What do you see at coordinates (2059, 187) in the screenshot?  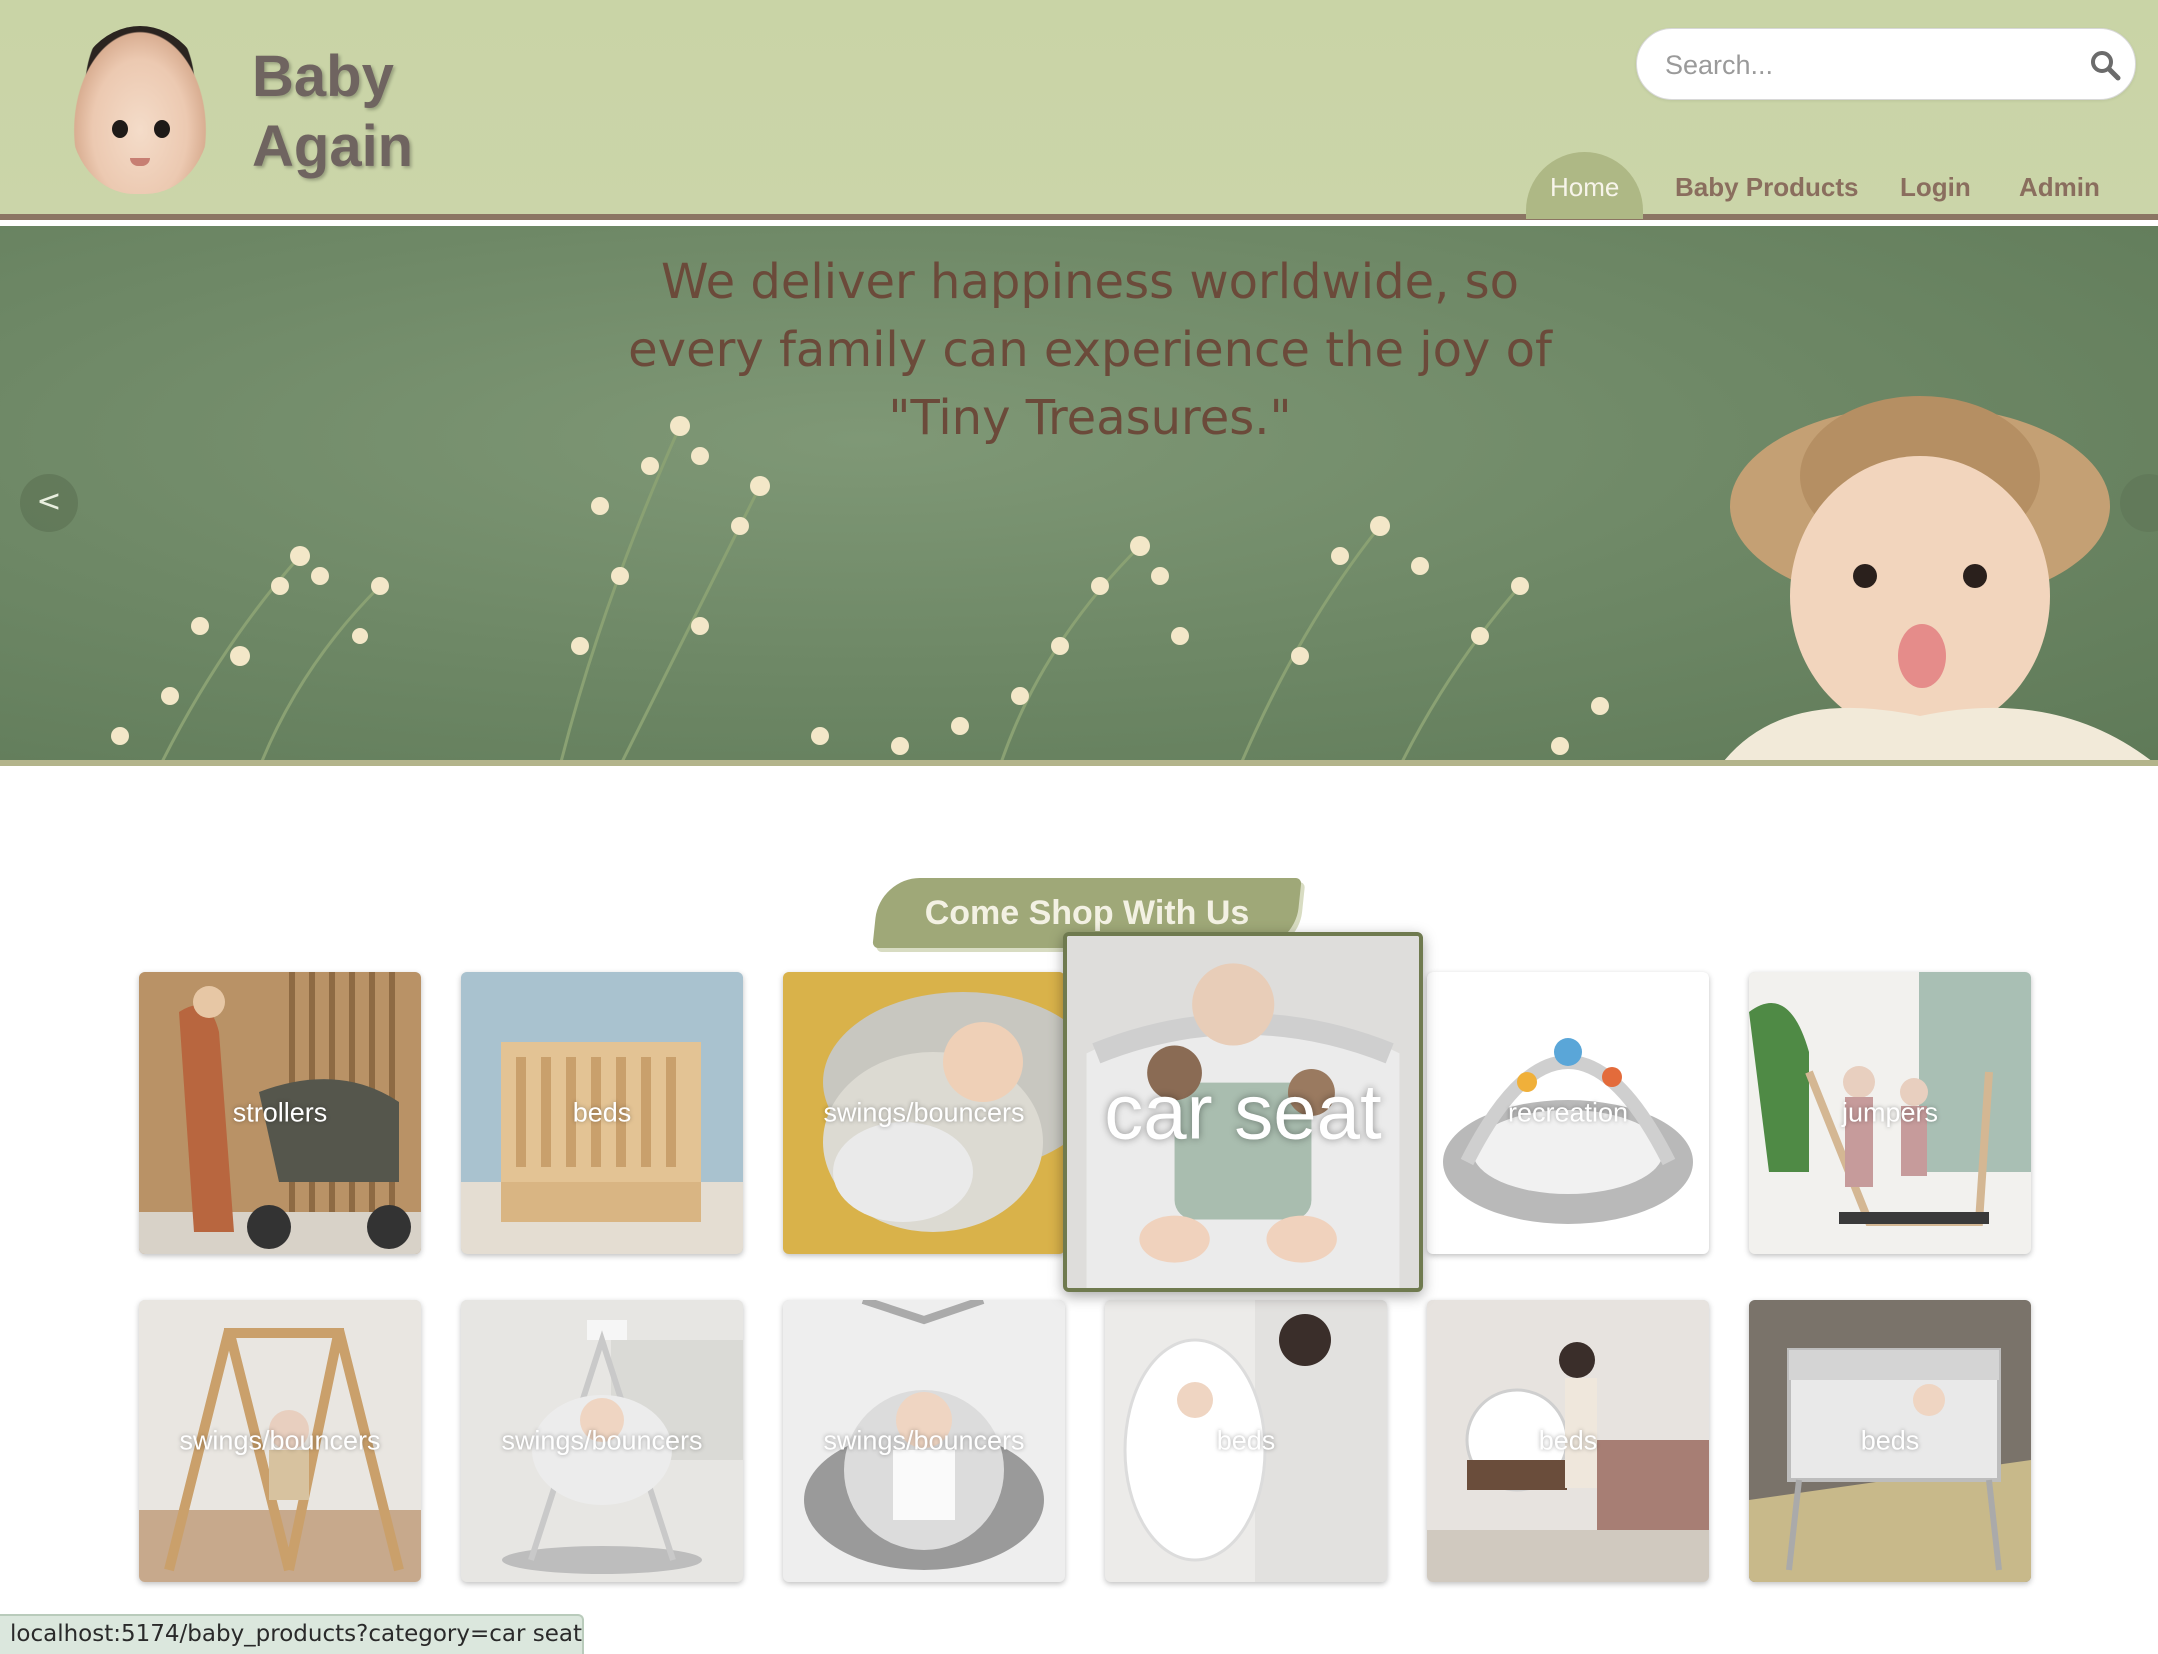 I see `nav-admin: Admin` at bounding box center [2059, 187].